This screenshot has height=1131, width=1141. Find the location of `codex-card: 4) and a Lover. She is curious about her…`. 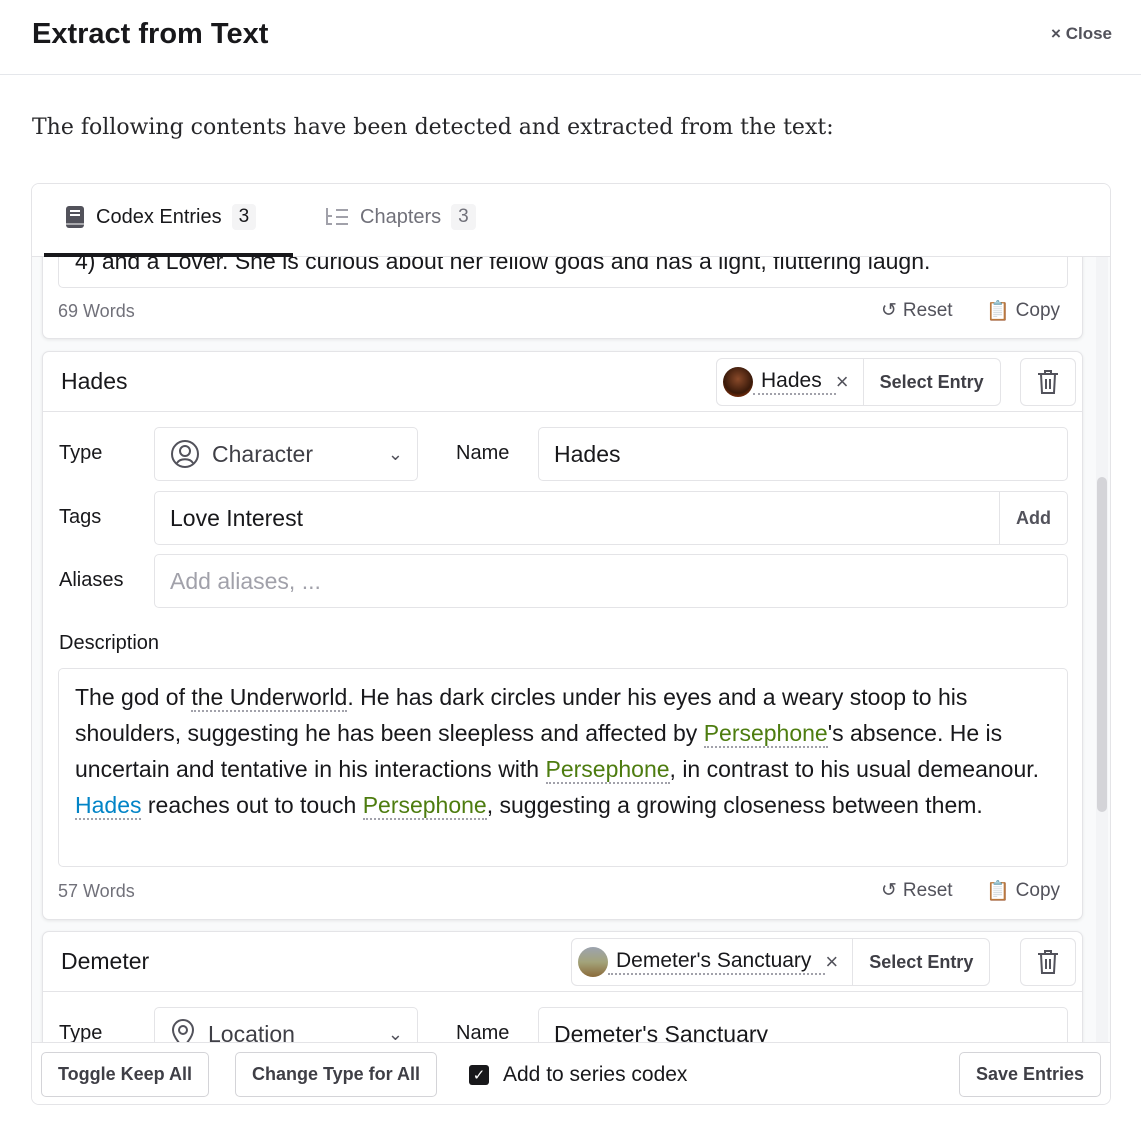

codex-card: 4) and a Lover. She is curious about her… is located at coordinates (562, 298).